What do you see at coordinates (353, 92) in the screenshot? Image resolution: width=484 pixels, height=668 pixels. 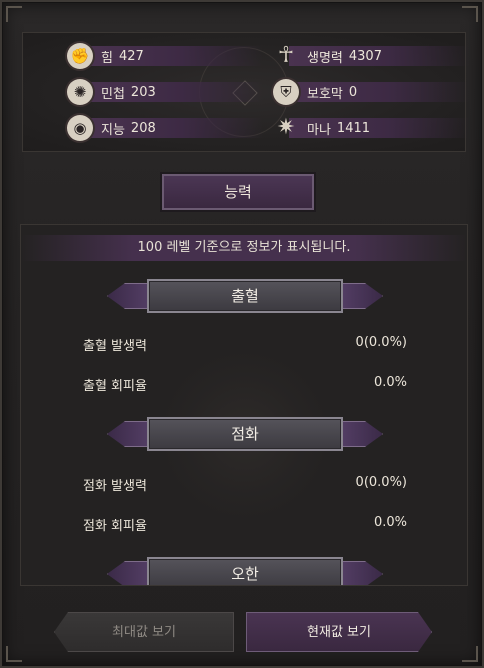 I see `stat-value: 0` at bounding box center [353, 92].